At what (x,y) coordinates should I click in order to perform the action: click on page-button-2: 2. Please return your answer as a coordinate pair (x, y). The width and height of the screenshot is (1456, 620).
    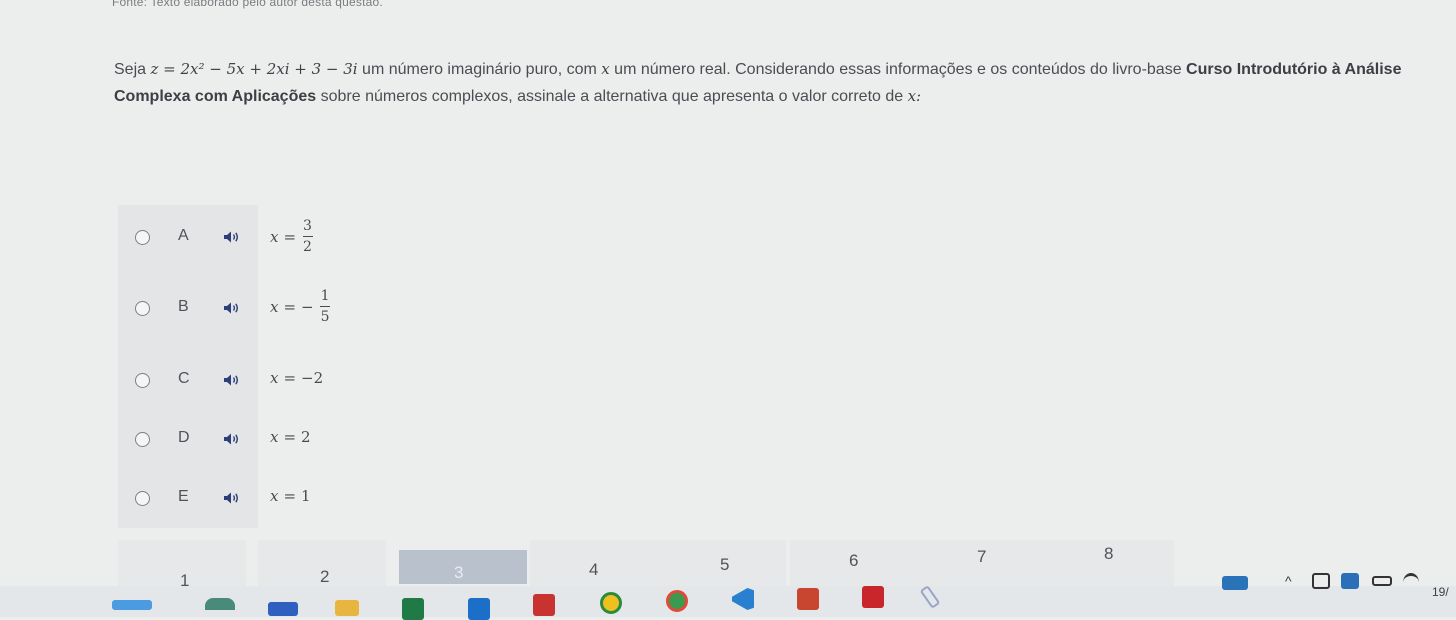
    Looking at the image, I should click on (322, 564).